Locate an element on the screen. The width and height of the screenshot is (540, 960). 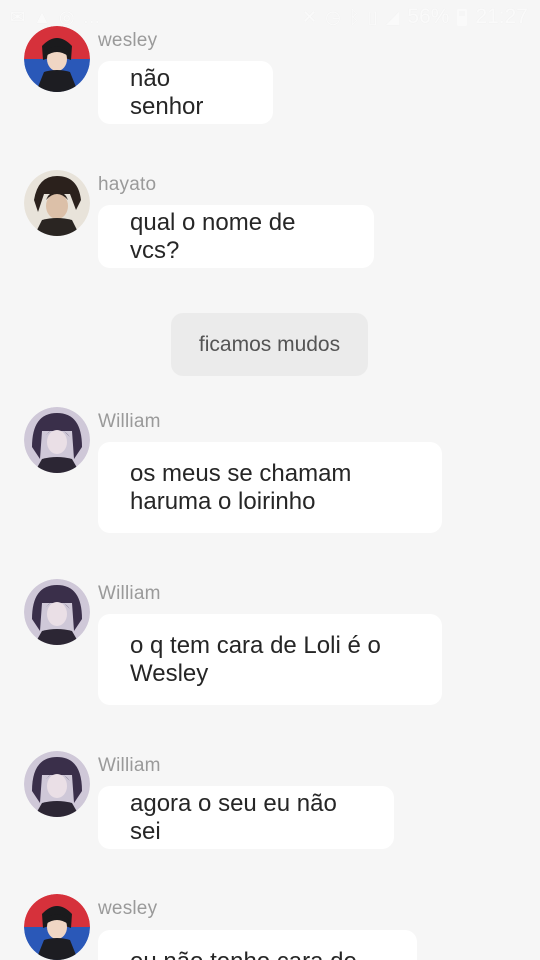
message-bubble: qual o nome de vcs? is located at coordinates (236, 236).